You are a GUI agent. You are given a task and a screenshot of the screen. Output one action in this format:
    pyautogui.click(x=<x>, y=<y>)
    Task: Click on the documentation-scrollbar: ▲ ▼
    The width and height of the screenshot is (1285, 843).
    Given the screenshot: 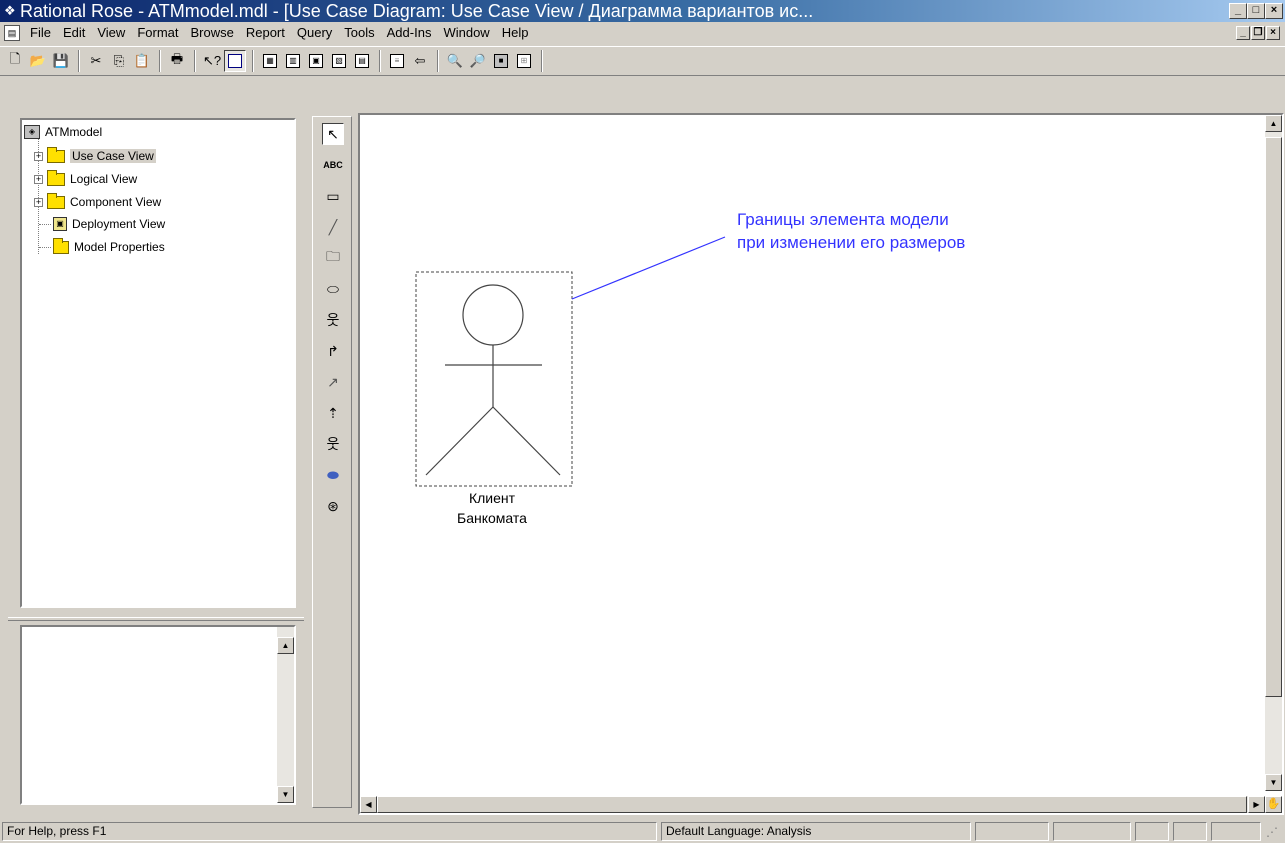 What is the action you would take?
    pyautogui.click(x=285, y=715)
    